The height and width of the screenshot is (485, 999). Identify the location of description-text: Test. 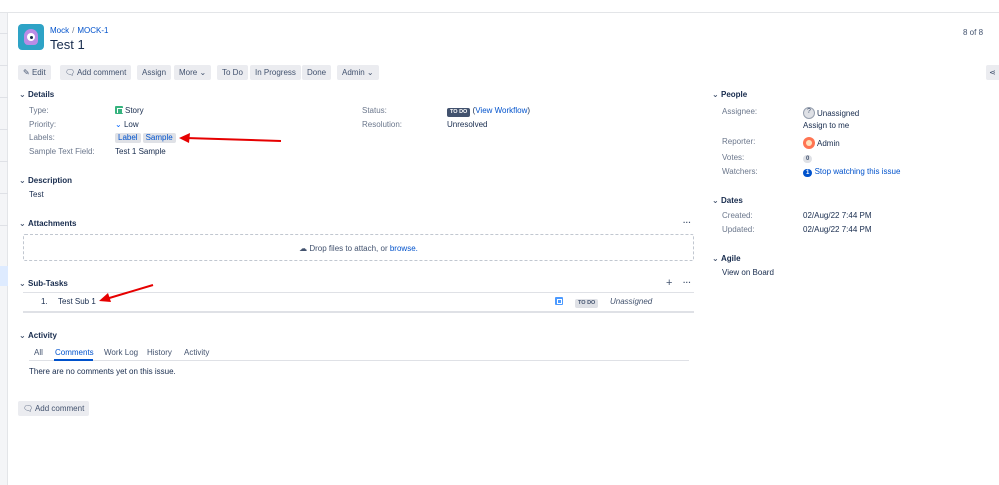
(36, 194).